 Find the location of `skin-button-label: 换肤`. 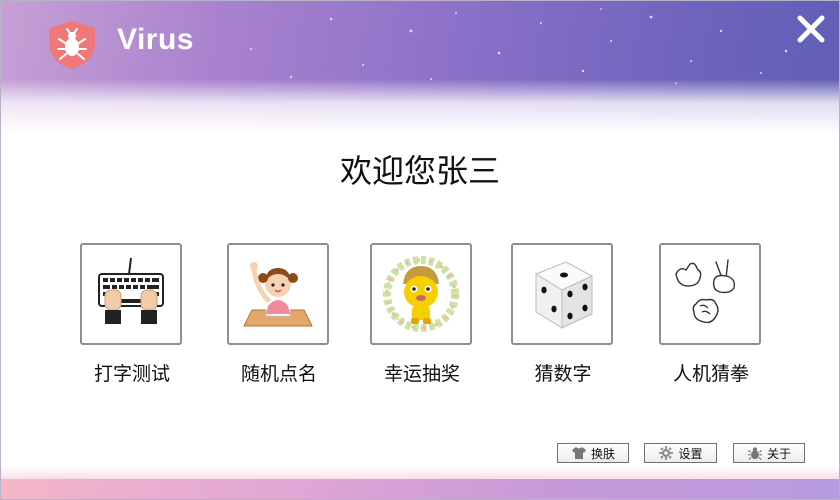

skin-button-label: 换肤 is located at coordinates (602, 453).